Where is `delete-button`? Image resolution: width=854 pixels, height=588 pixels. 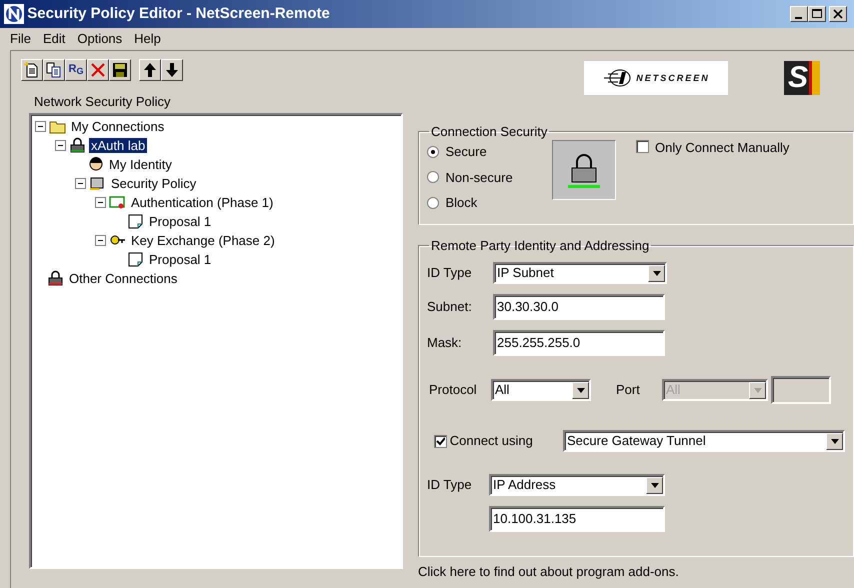 delete-button is located at coordinates (98, 70).